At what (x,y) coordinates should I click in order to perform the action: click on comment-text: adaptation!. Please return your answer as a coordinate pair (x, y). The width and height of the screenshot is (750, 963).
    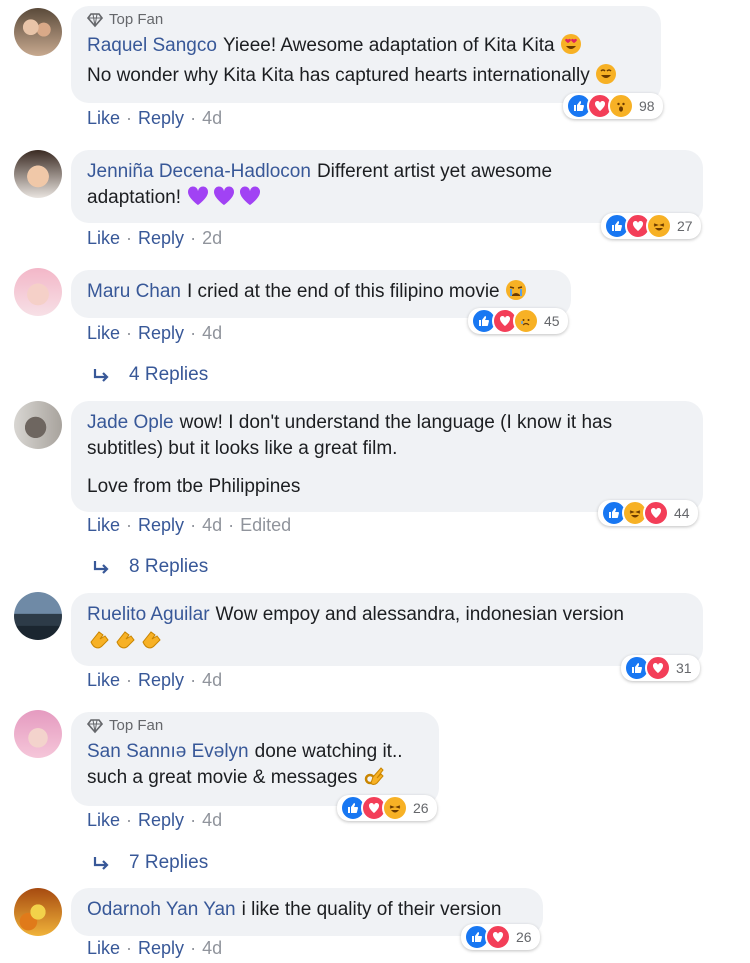
    Looking at the image, I should click on (387, 200).